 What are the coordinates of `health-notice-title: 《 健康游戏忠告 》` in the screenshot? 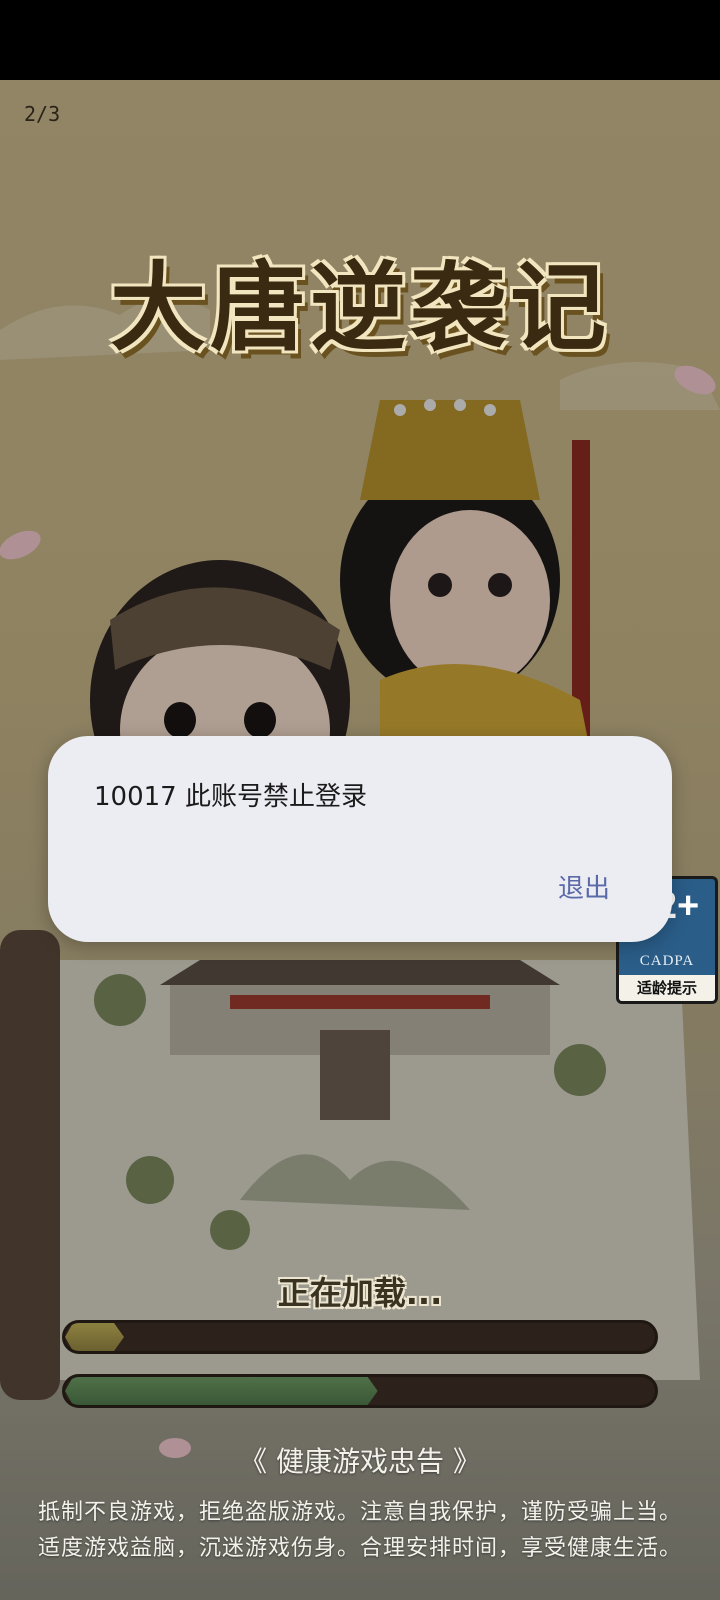 It's located at (360, 1461).